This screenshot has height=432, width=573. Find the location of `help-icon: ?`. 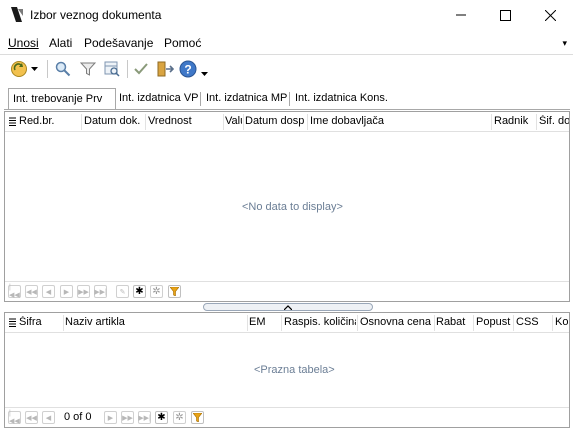

help-icon: ? is located at coordinates (188, 69).